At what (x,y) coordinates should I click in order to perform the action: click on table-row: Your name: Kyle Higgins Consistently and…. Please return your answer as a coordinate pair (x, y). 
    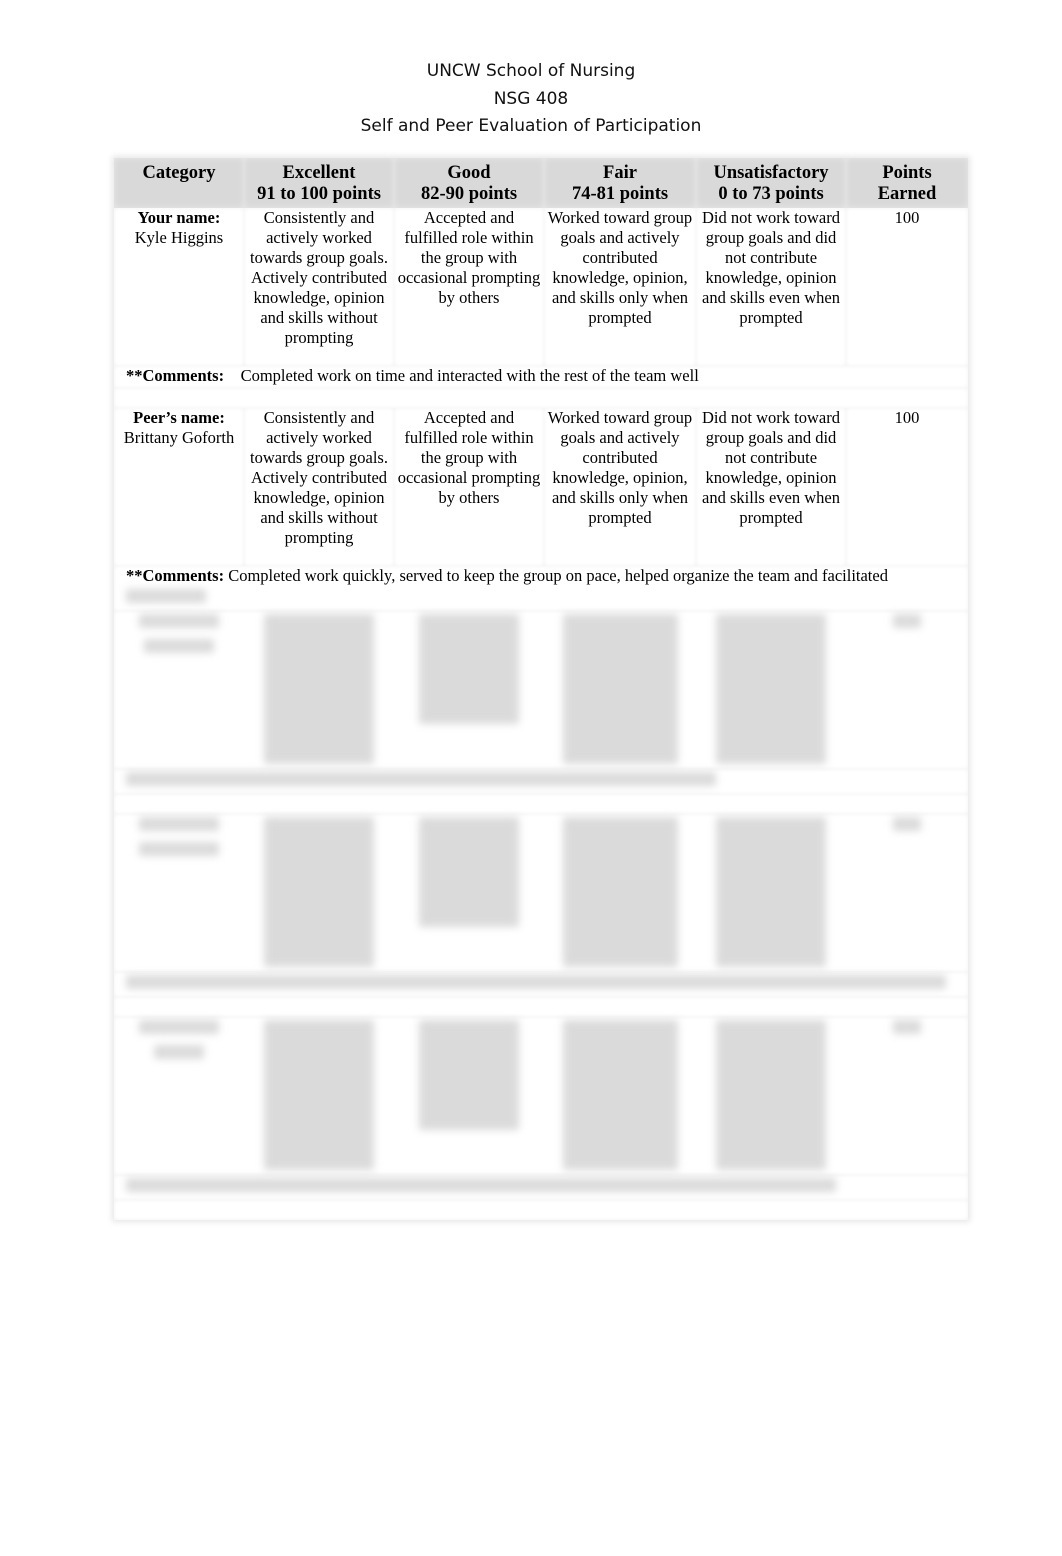
    Looking at the image, I should click on (541, 287).